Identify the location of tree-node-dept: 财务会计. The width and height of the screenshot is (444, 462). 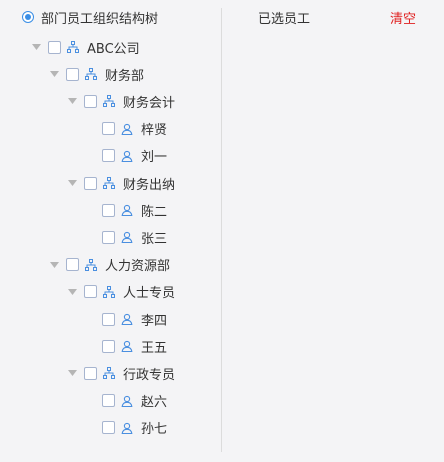
(121, 101).